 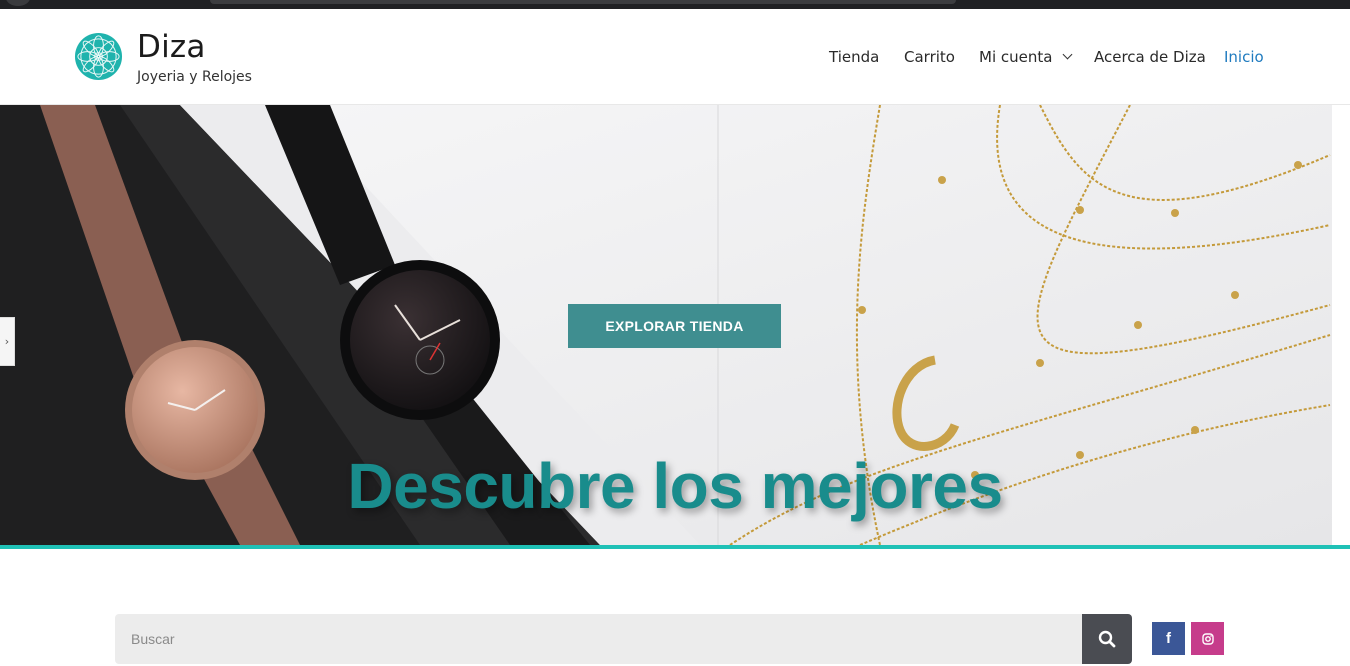 I want to click on search-form, so click(x=623, y=639).